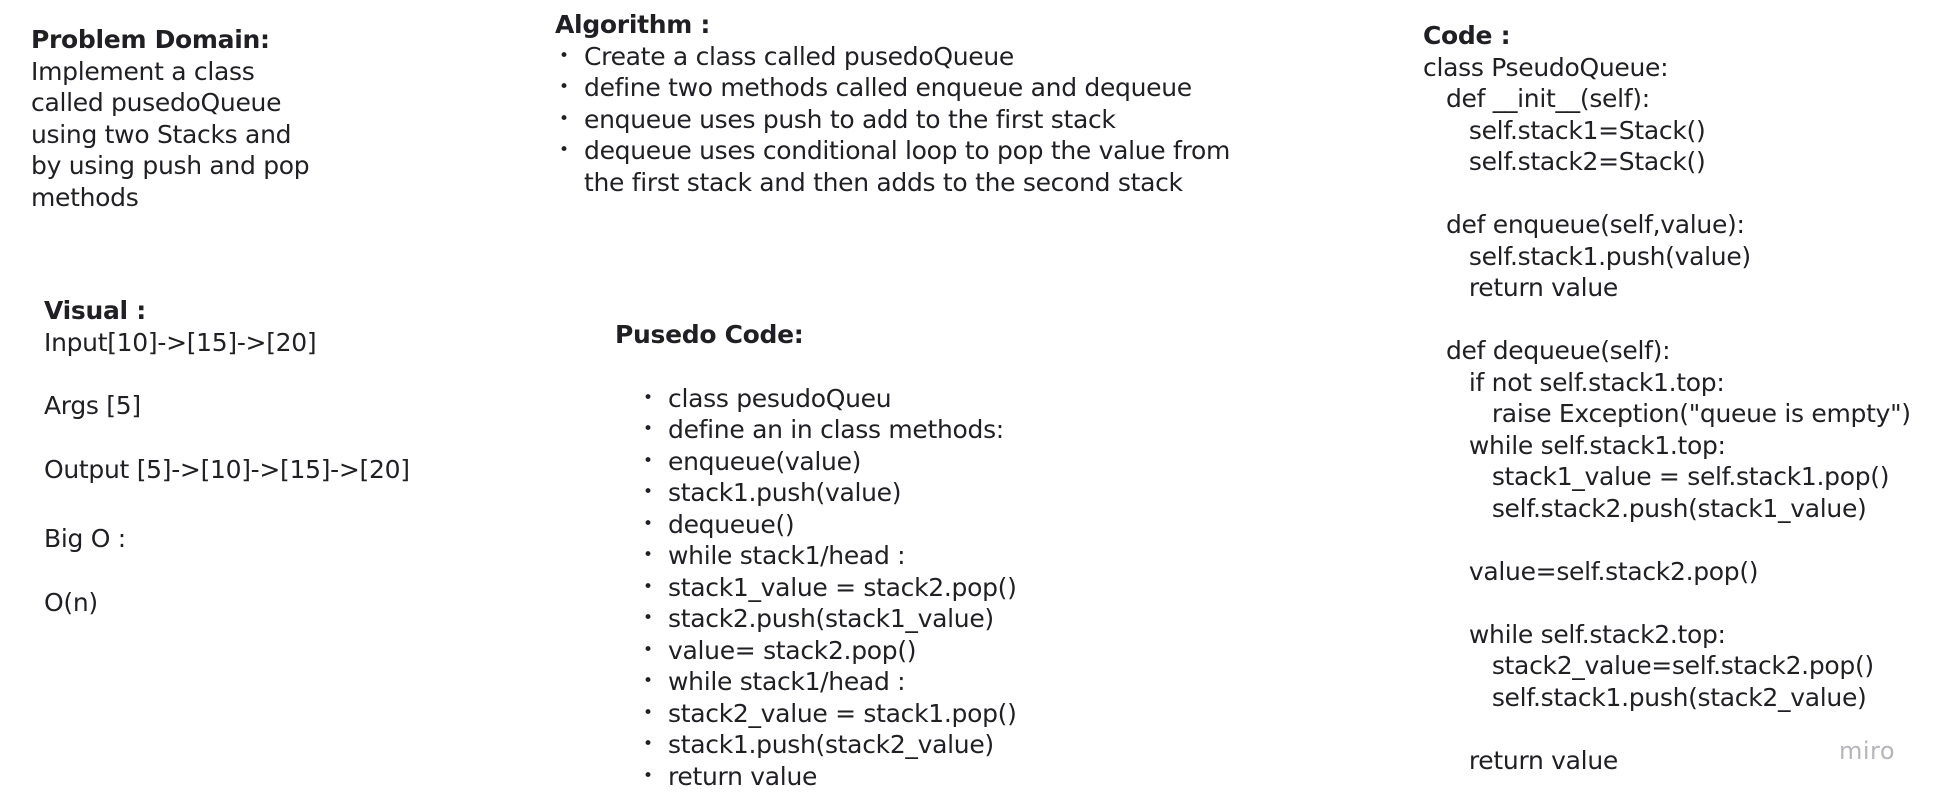  Describe the element at coordinates (92, 405) in the screenshot. I see `visual-args: Args [5]` at that location.